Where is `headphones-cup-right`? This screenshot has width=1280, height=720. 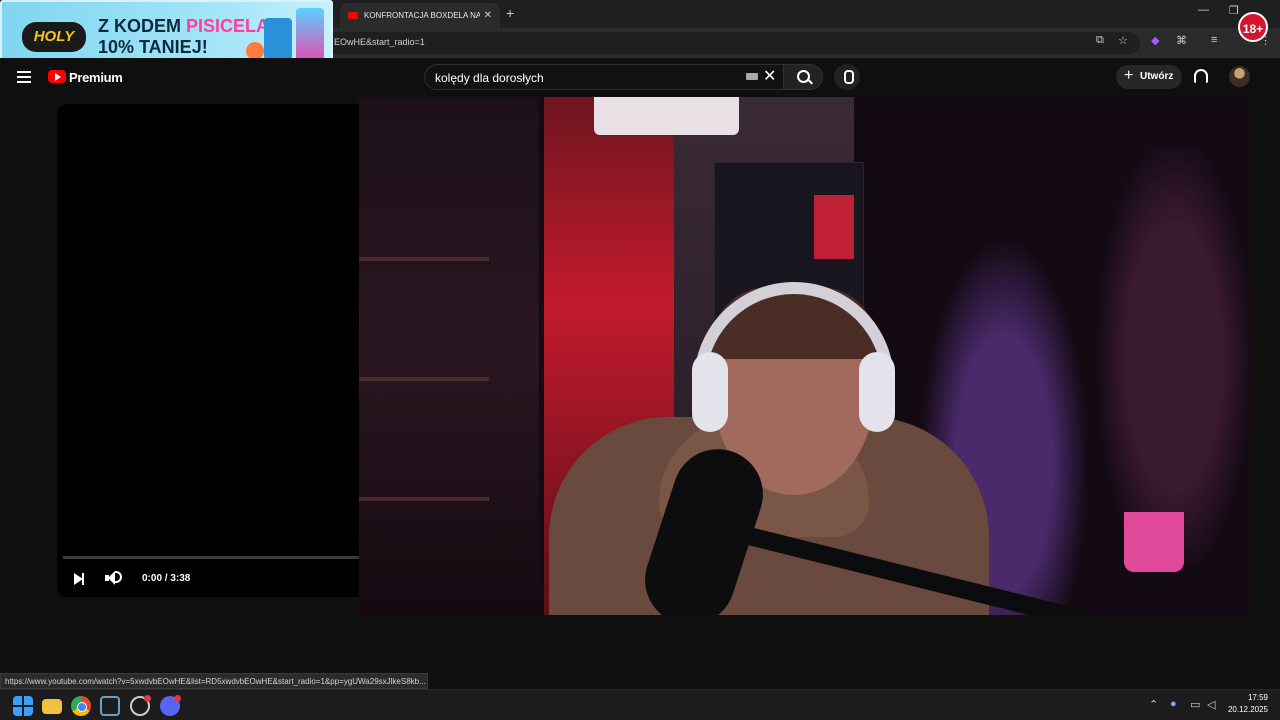 headphones-cup-right is located at coordinates (877, 392).